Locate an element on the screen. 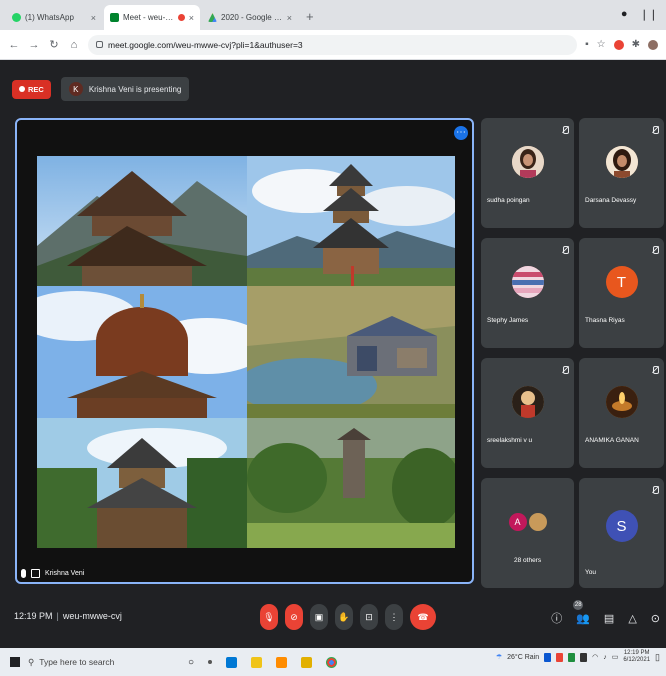 This screenshot has height=676, width=666. app-icon is located at coordinates (307, 662).